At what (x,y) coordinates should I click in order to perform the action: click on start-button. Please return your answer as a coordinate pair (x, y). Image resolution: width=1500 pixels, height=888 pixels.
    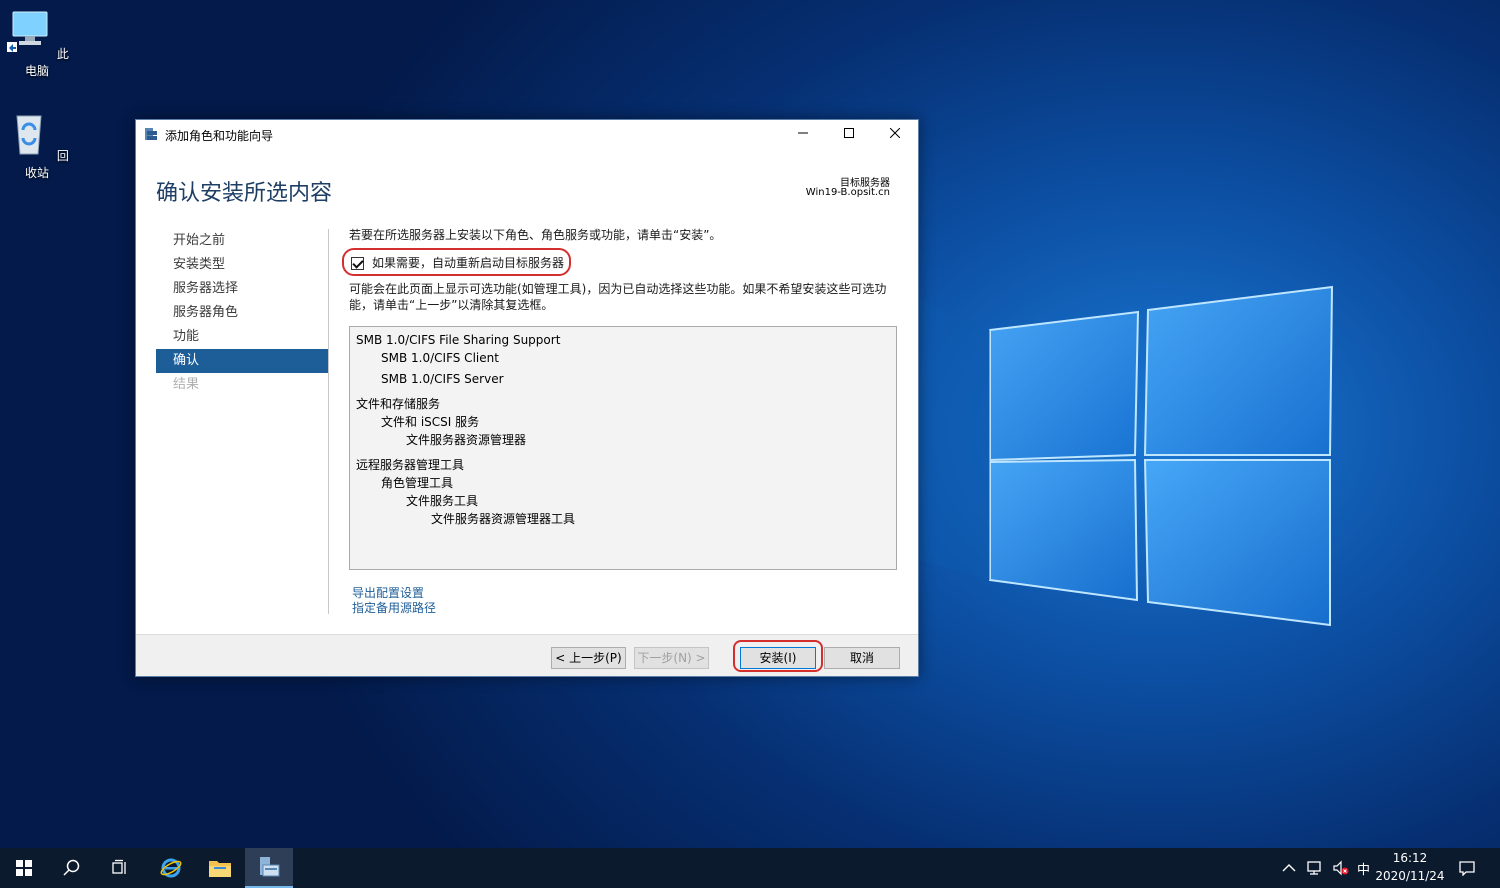
    Looking at the image, I should click on (24, 868).